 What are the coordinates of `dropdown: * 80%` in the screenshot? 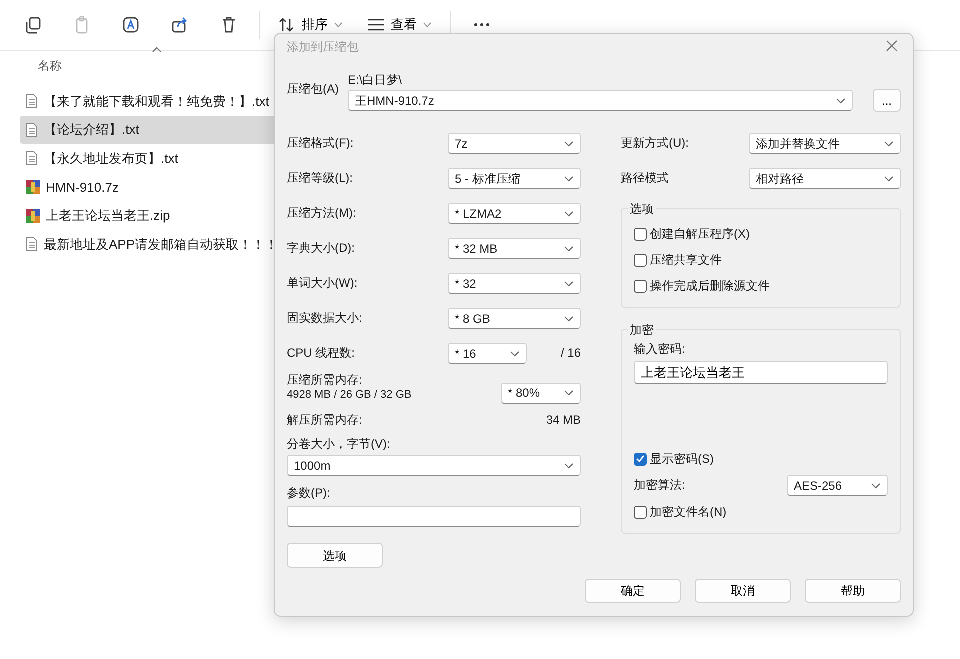 It's located at (541, 393).